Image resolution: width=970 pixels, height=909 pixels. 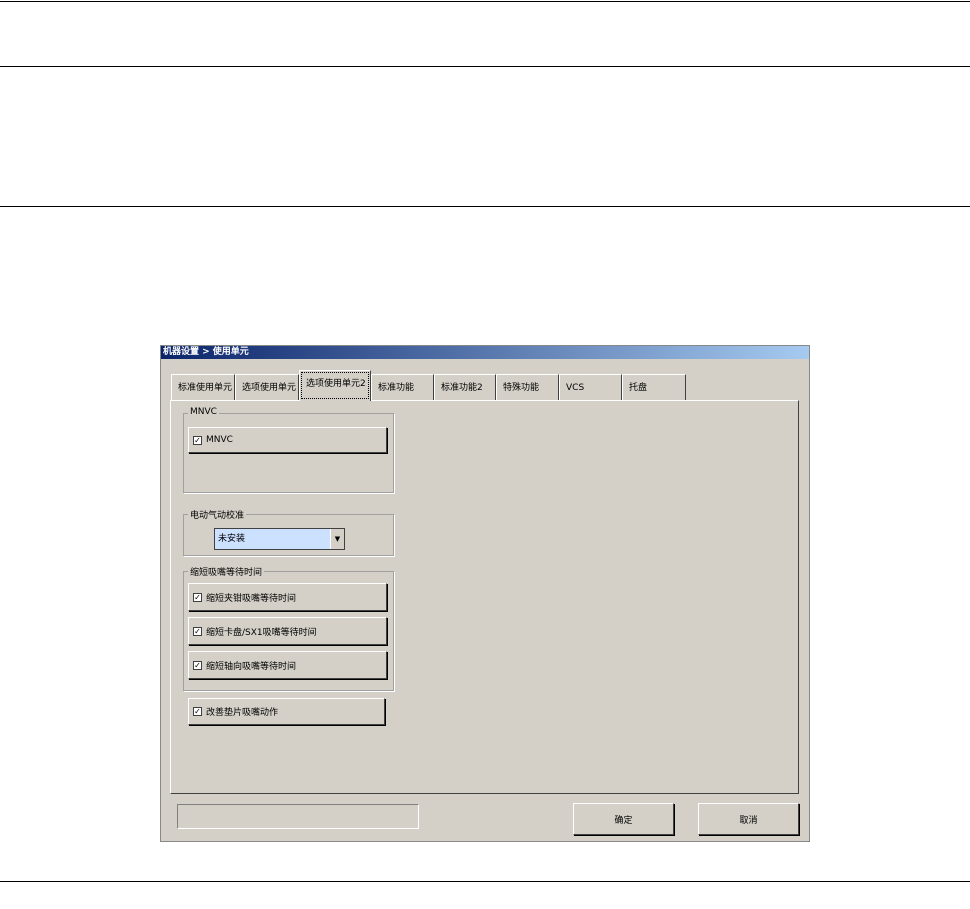 What do you see at coordinates (219, 440) in the screenshot?
I see `checkbox-label: MNVC` at bounding box center [219, 440].